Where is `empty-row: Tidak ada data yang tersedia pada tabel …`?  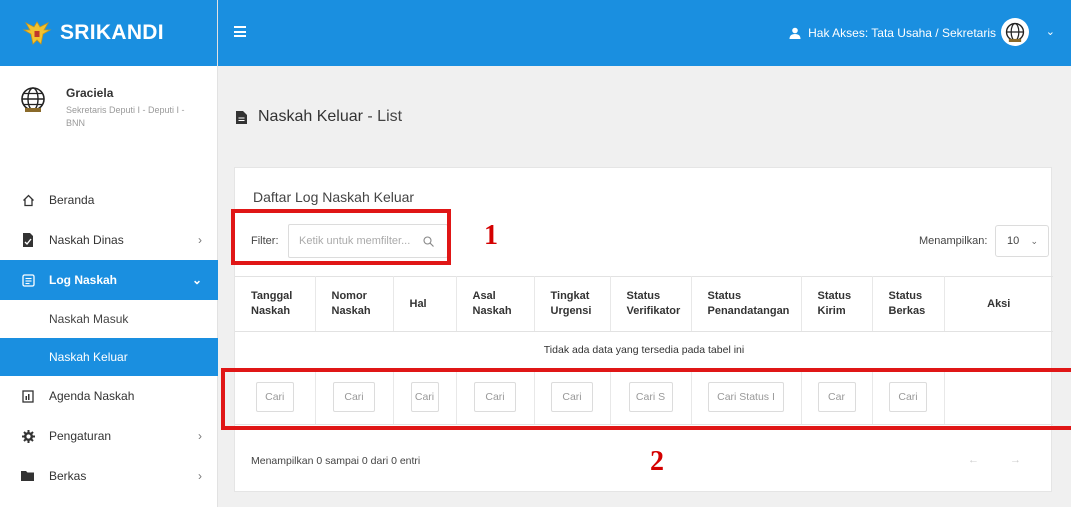 empty-row: Tidak ada data yang tersedia pada tabel … is located at coordinates (644, 350).